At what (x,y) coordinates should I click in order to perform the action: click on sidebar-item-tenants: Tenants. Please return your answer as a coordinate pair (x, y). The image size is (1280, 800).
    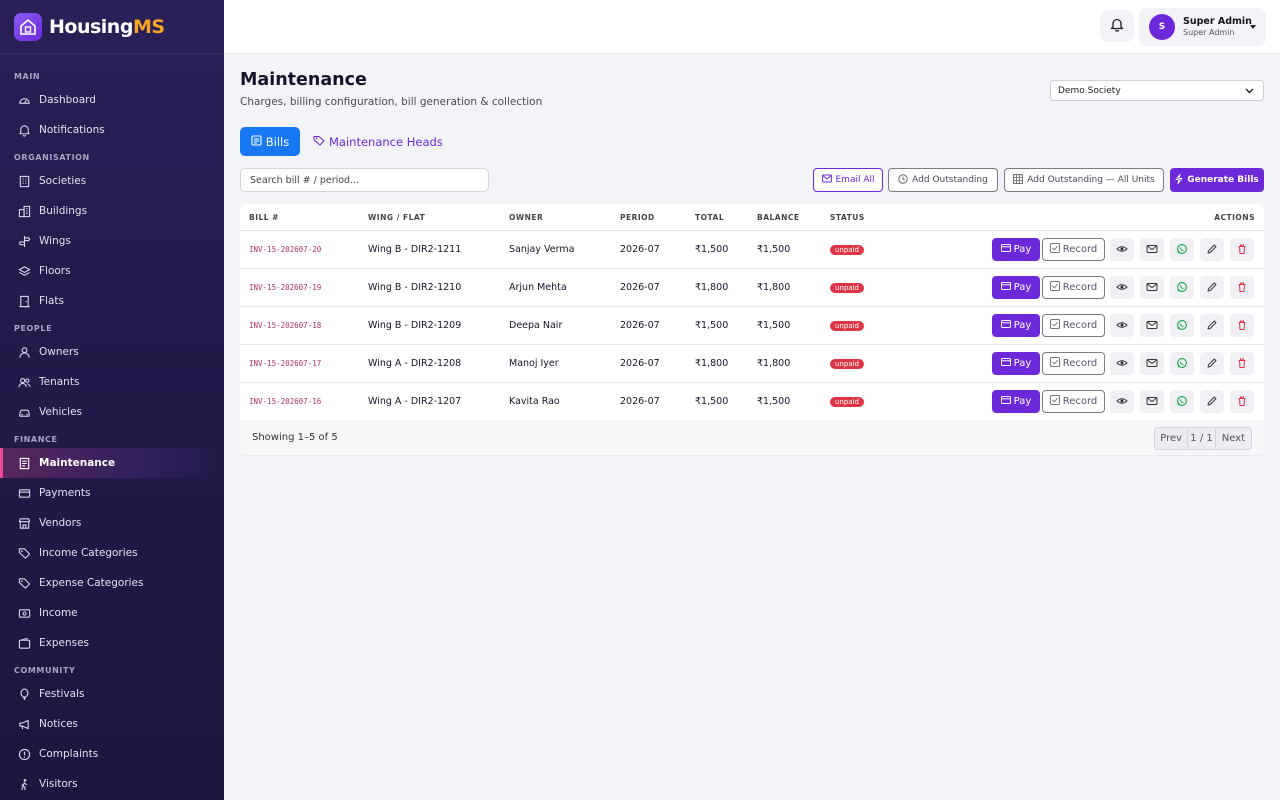
    Looking at the image, I should click on (112, 382).